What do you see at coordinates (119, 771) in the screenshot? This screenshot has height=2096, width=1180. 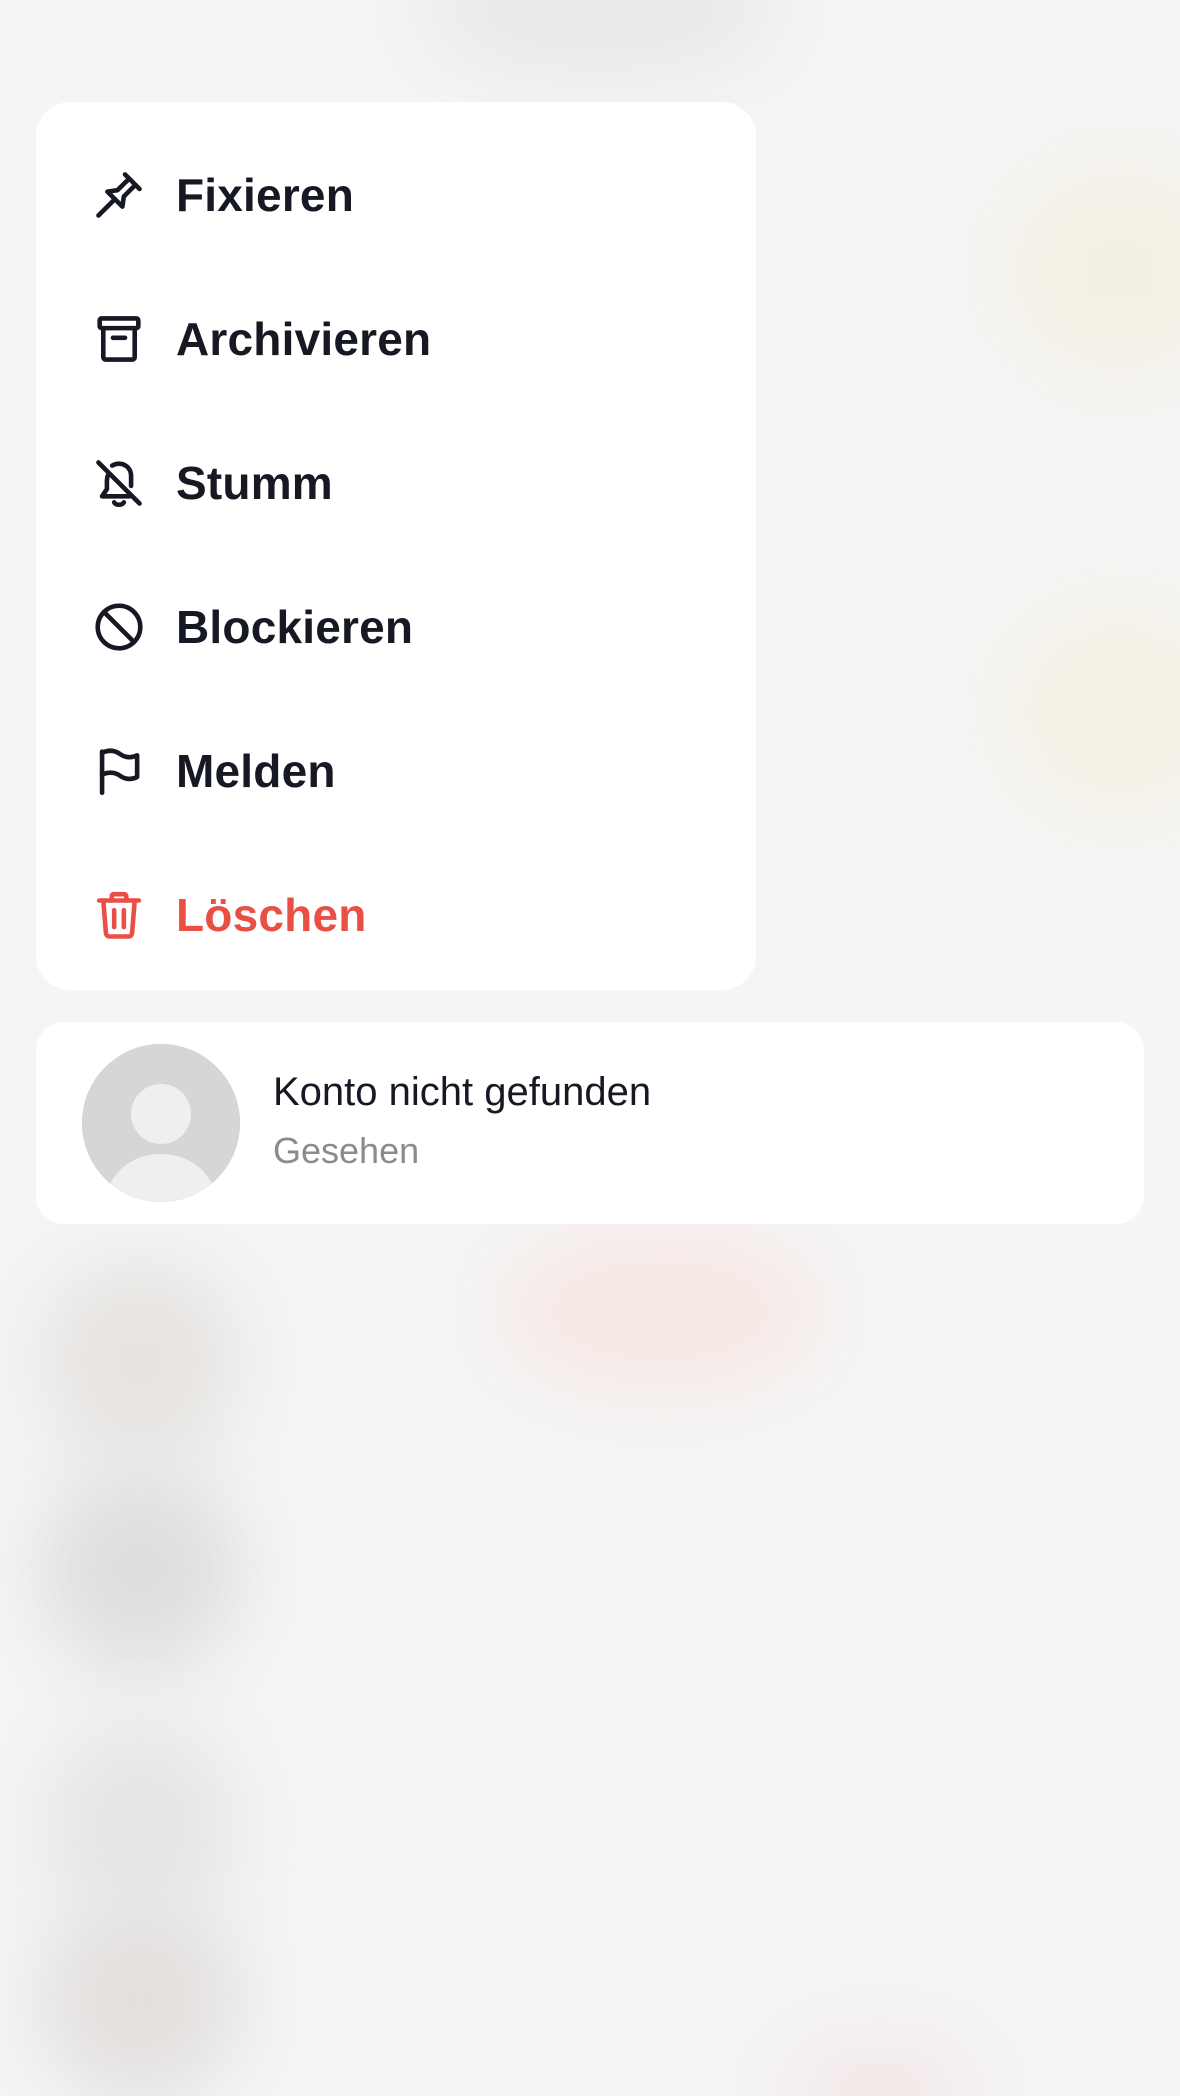 I see `flag-icon` at bounding box center [119, 771].